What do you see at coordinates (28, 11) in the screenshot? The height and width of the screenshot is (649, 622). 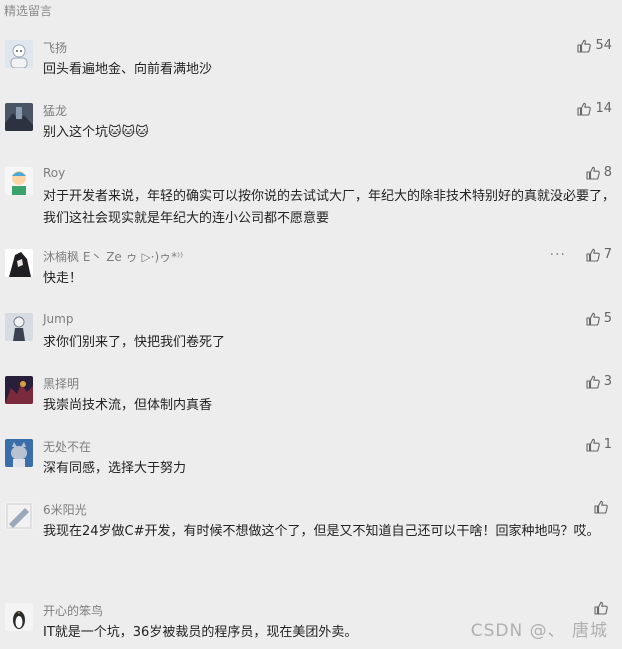 I see `section-title: 精选留言` at bounding box center [28, 11].